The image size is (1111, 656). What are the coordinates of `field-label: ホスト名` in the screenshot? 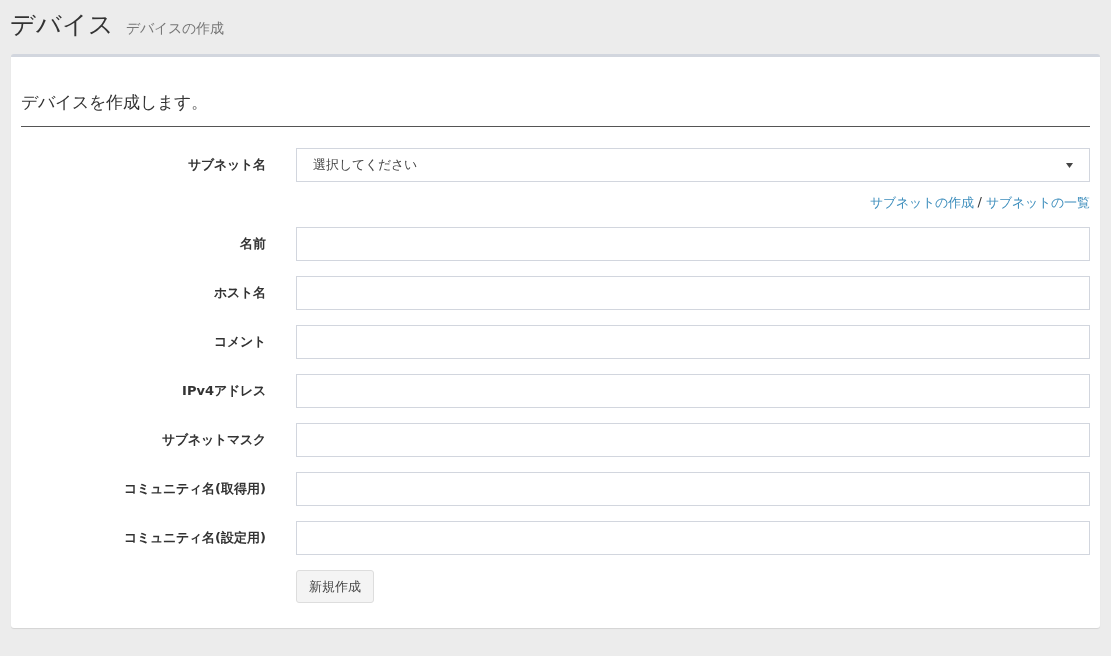 It's located at (240, 293).